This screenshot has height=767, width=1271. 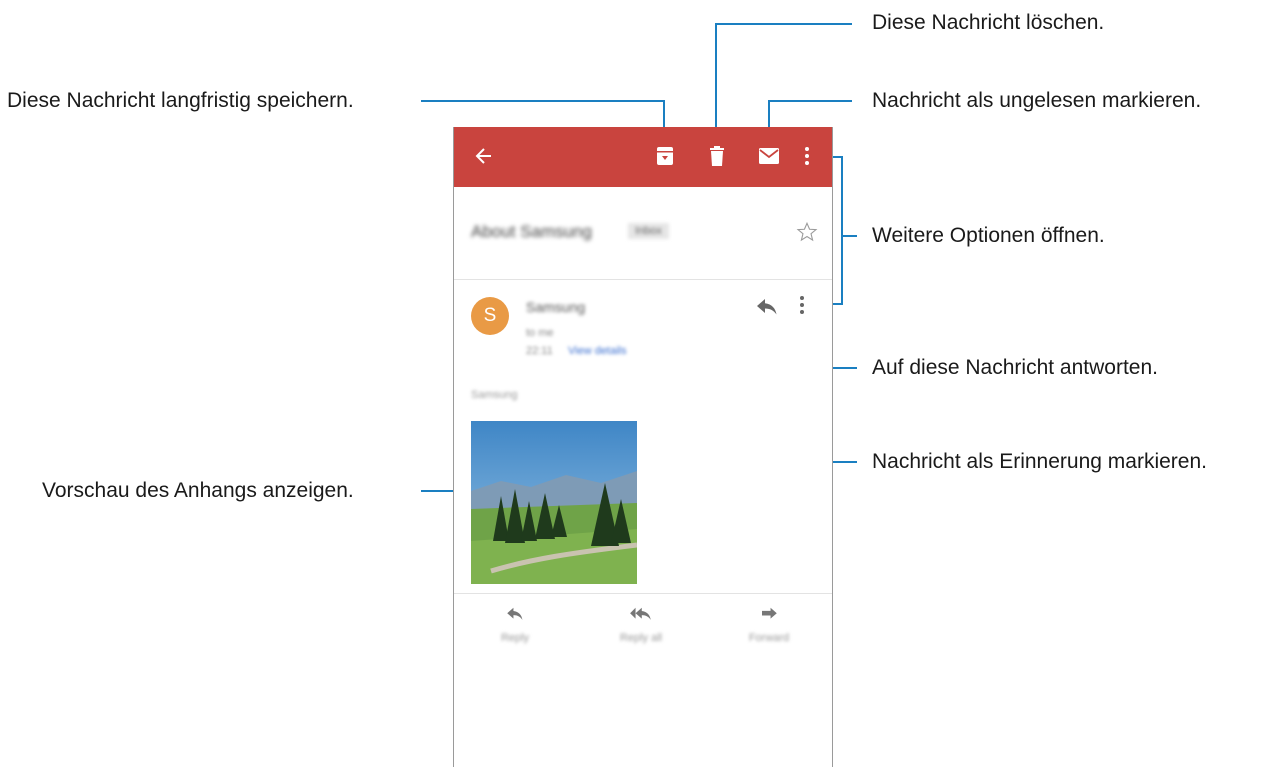 What do you see at coordinates (180, 100) in the screenshot?
I see `callout-archive: Diese Nachricht langfristig speichern.` at bounding box center [180, 100].